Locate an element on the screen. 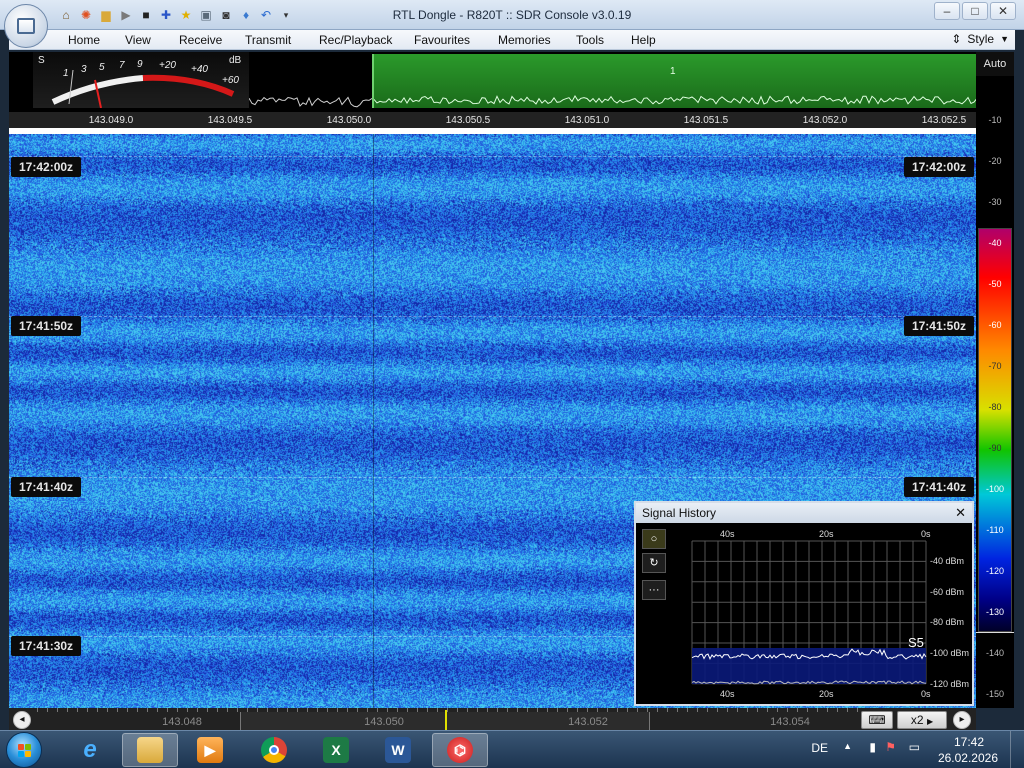 The height and width of the screenshot is (768, 1024). scale-tick: -80 is located at coordinates (995, 407).